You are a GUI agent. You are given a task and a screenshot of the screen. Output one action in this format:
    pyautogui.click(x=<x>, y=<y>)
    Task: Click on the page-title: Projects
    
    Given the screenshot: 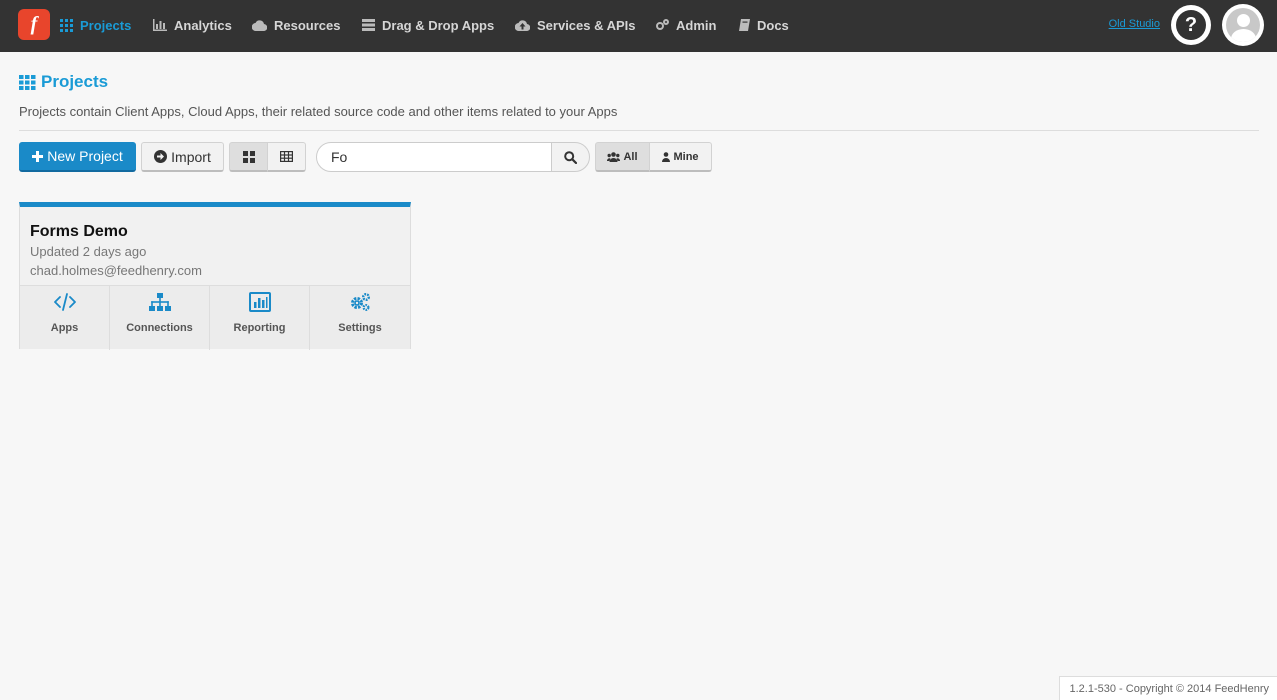 What is the action you would take?
    pyautogui.click(x=63, y=82)
    